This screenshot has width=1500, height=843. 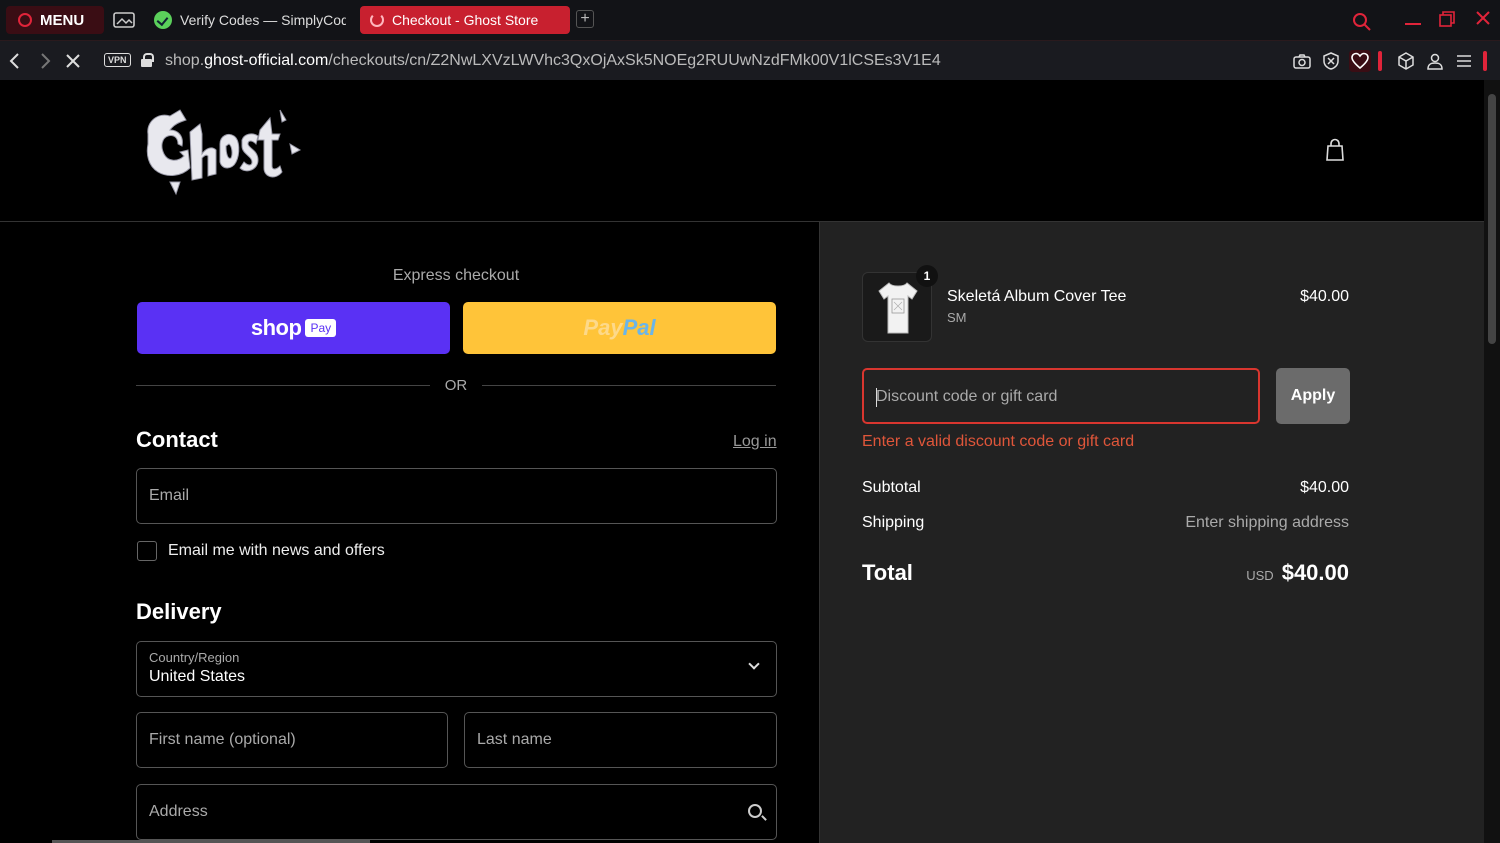 What do you see at coordinates (1335, 150) in the screenshot?
I see `cart-bag-icon` at bounding box center [1335, 150].